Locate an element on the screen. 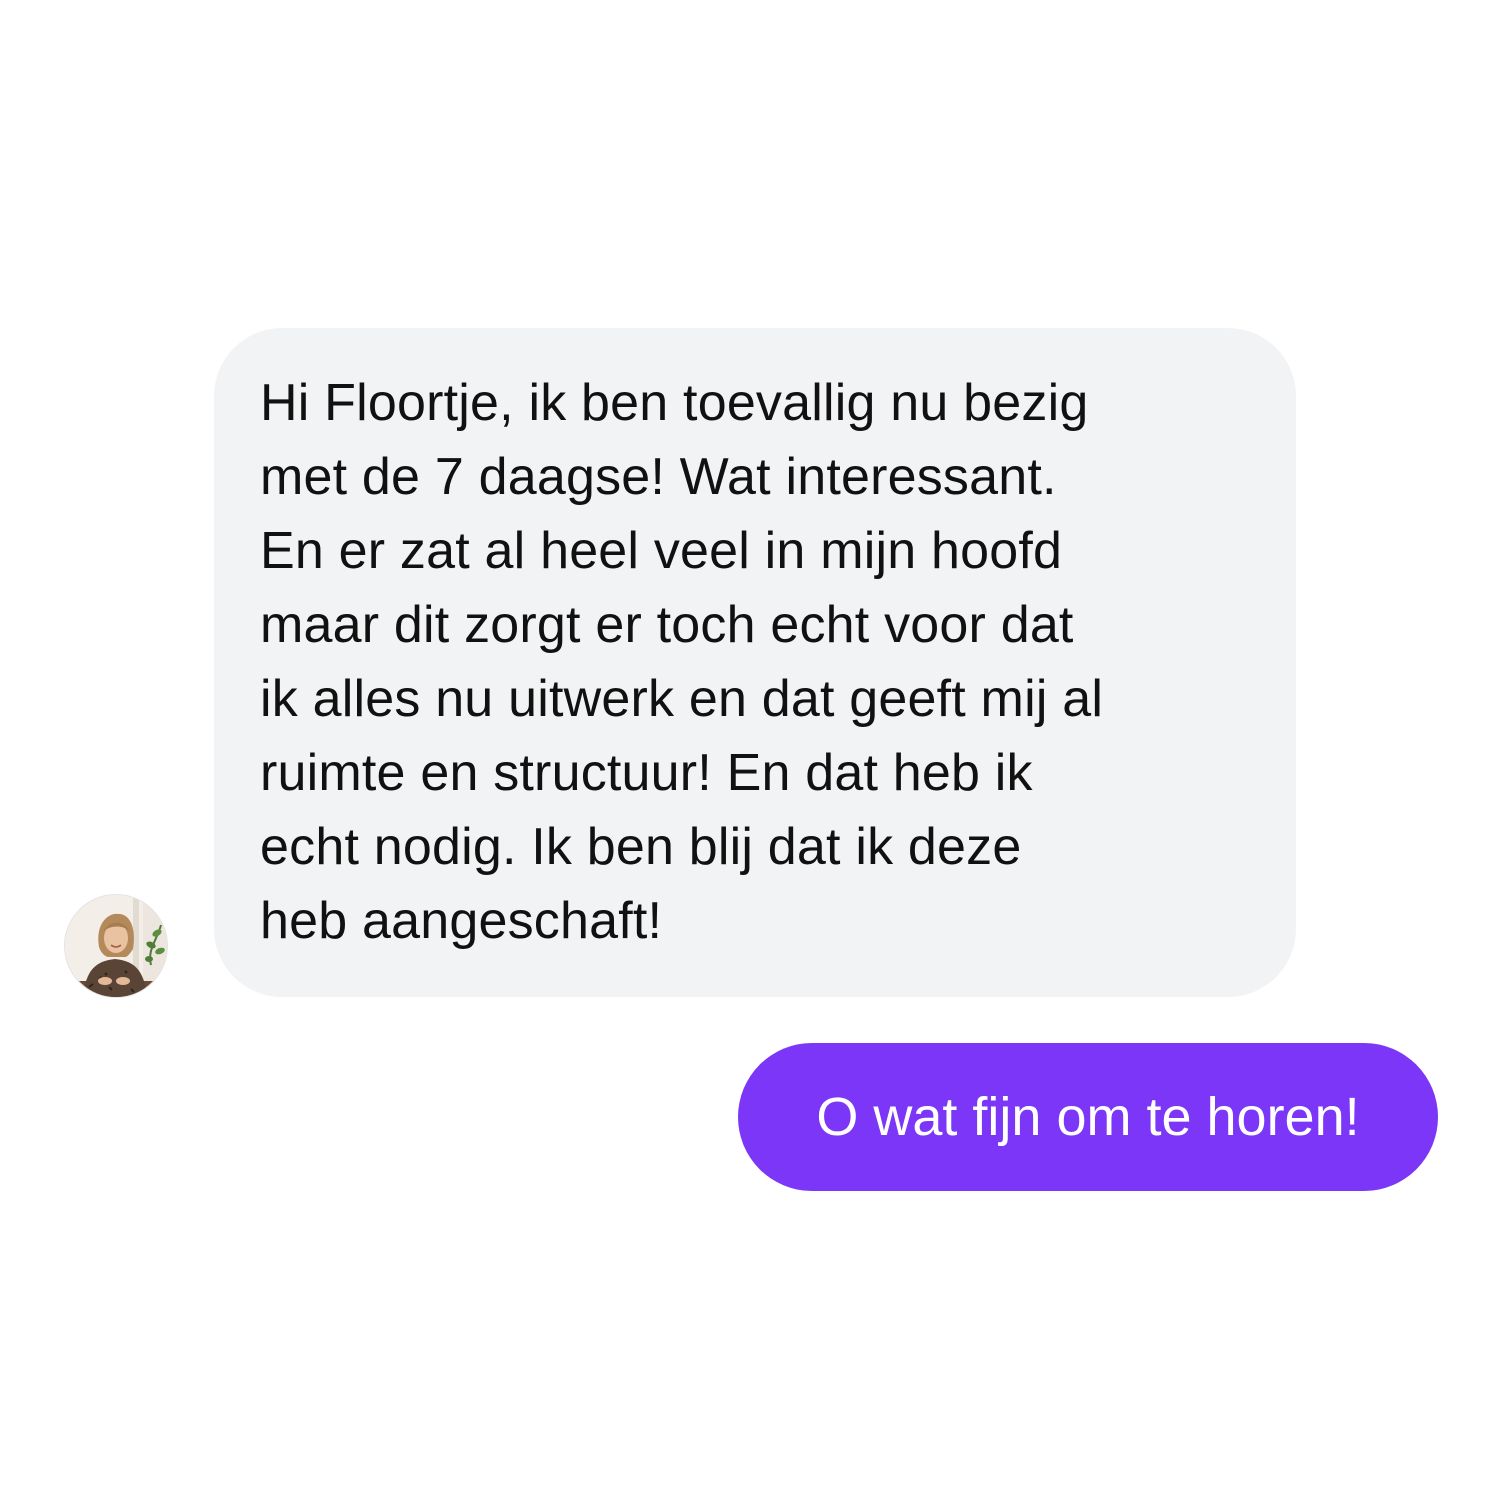 This screenshot has width=1500, height=1500. outgoing-message-text: O wat fijn om te horen! is located at coordinates (1088, 1117).